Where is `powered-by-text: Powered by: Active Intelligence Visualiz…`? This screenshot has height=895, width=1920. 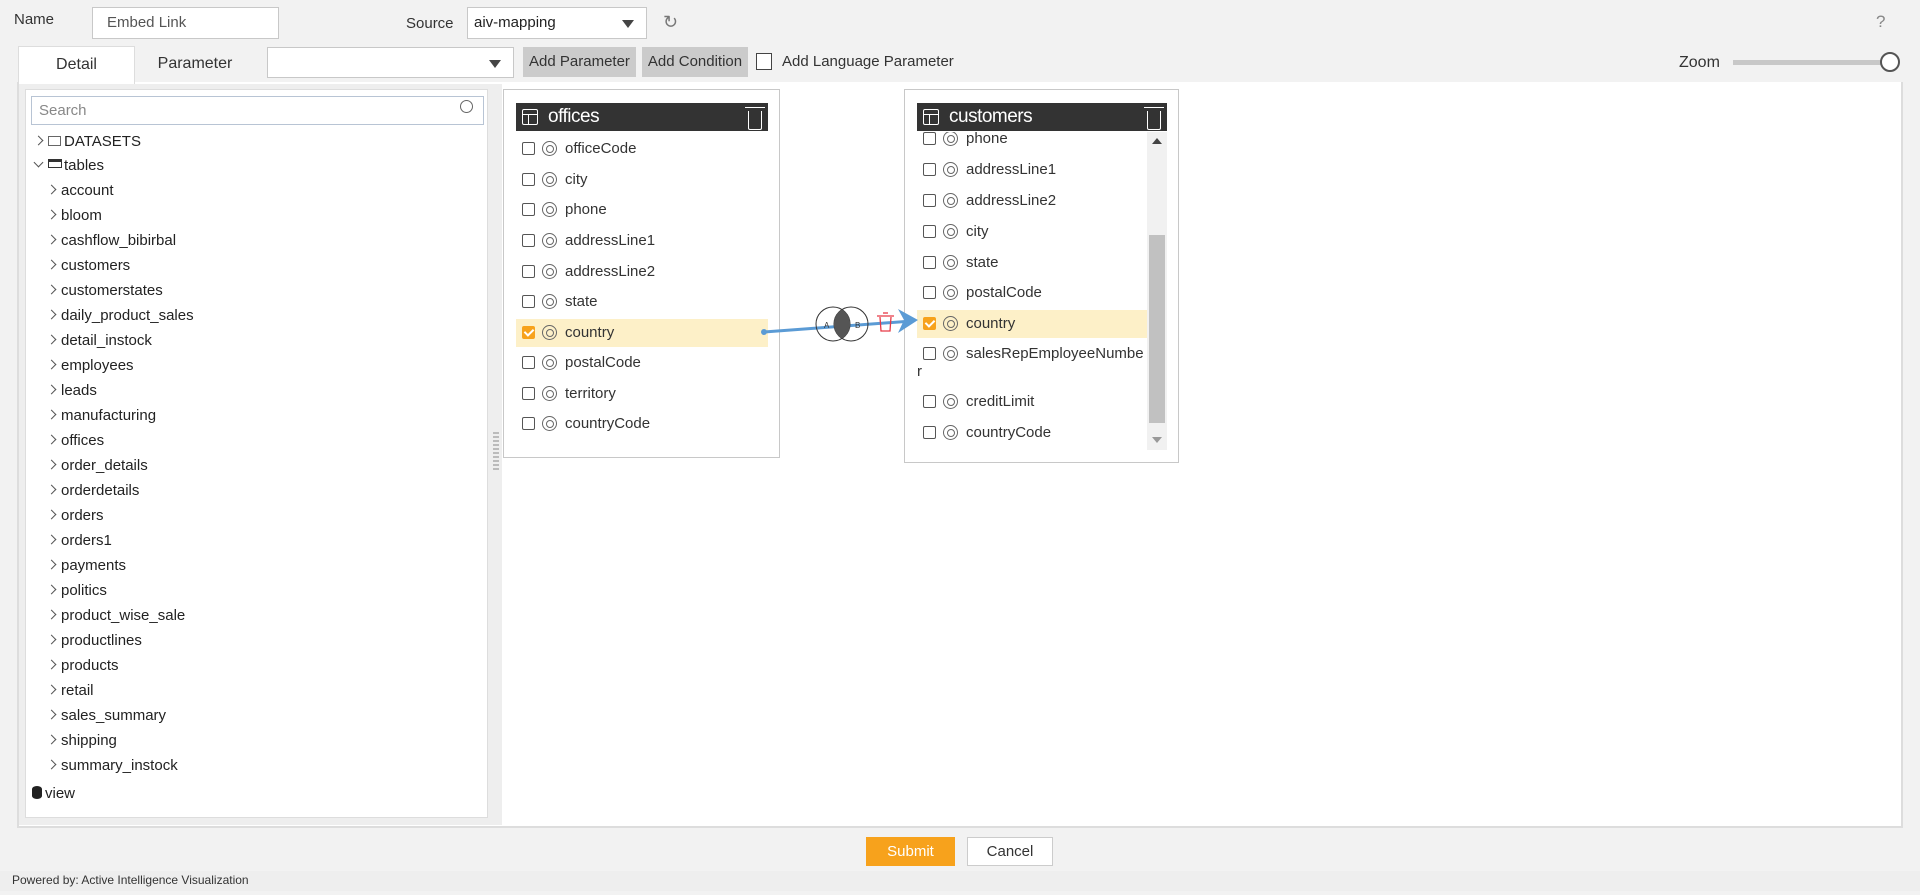 powered-by-text: Powered by: Active Intelligence Visualiz… is located at coordinates (130, 880).